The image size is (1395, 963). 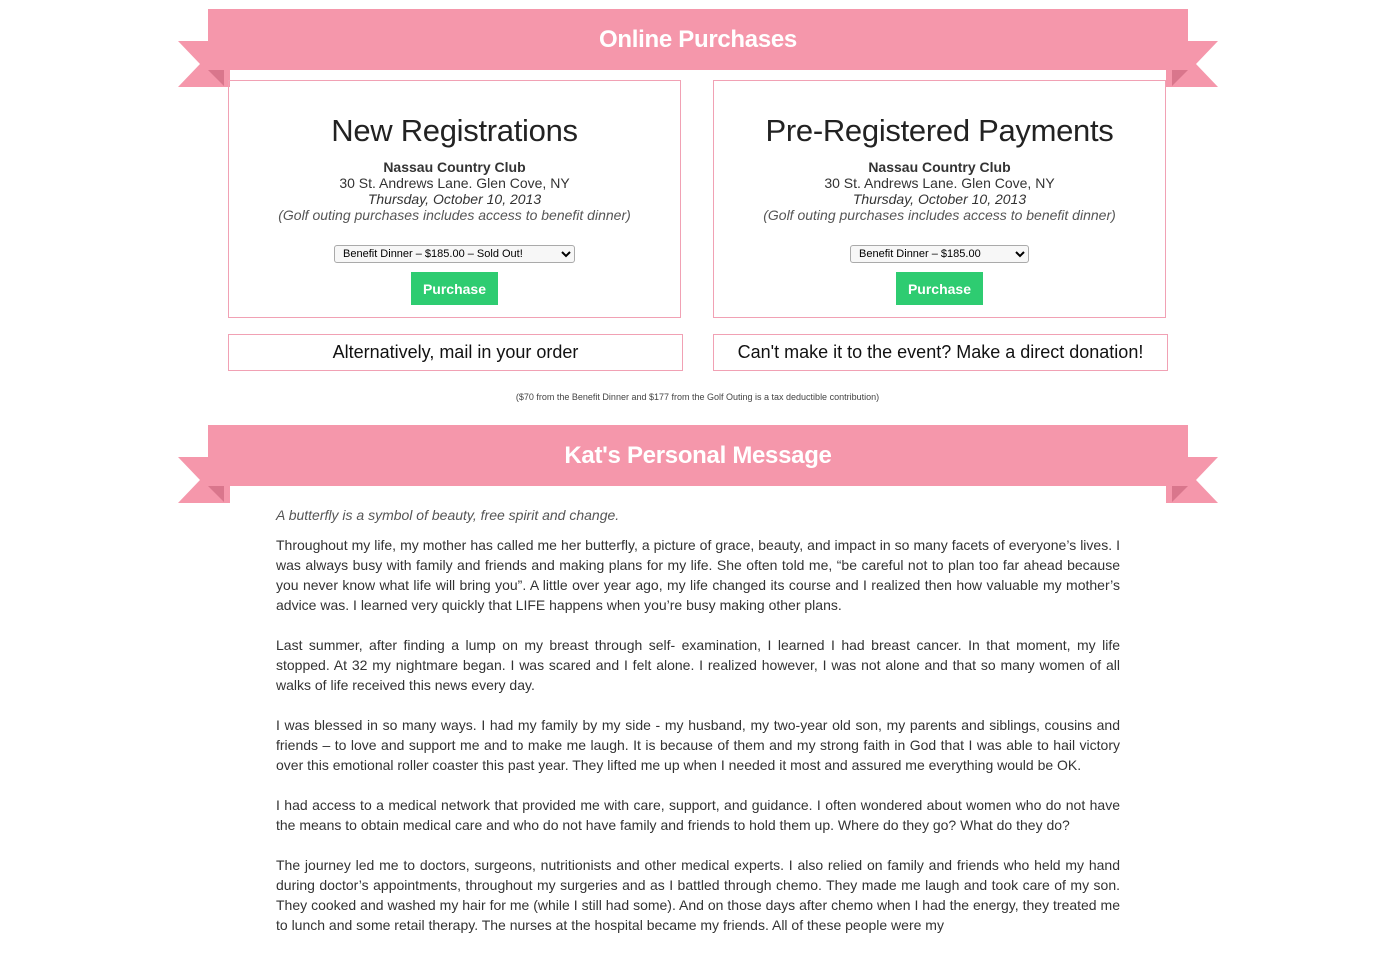 I want to click on section-ribbon-message: Kat's Personal Message, so click(x=698, y=471).